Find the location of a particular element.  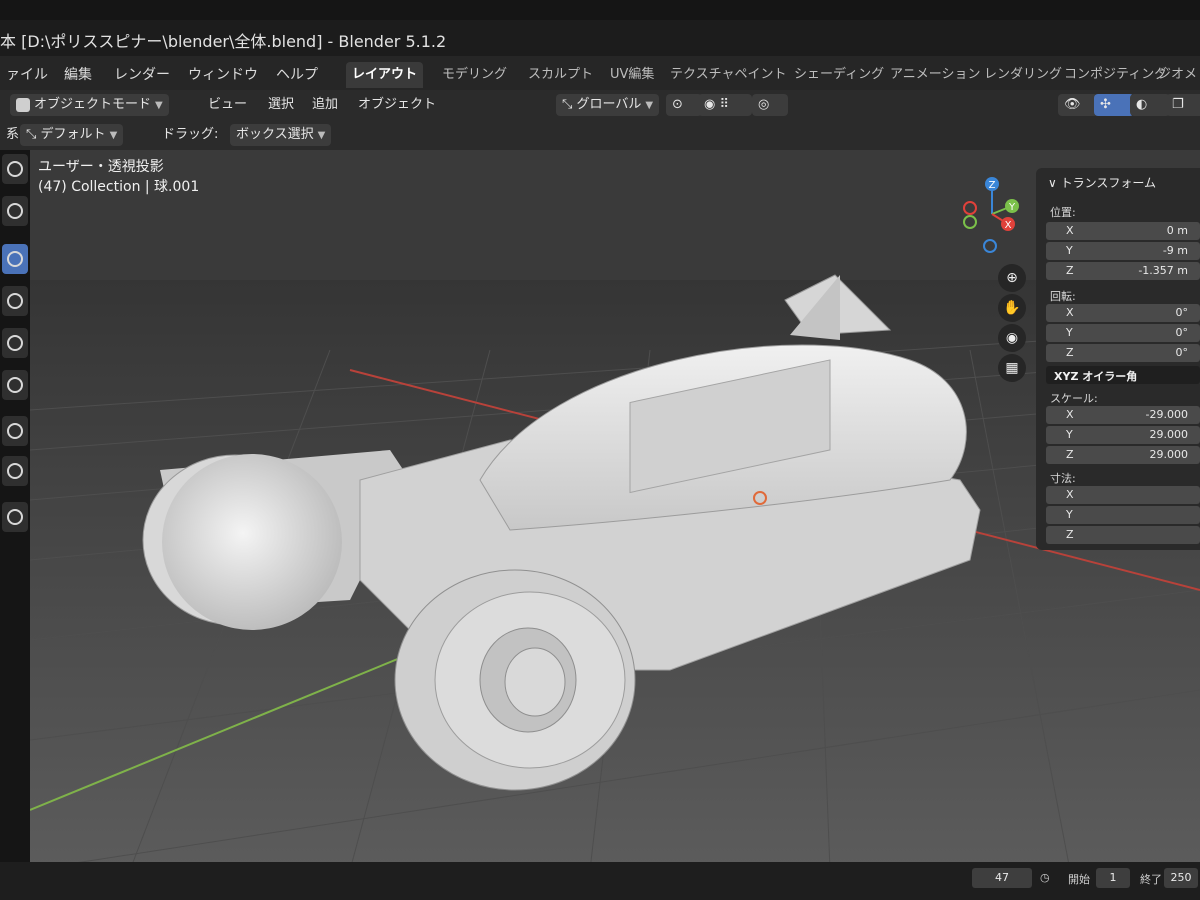

menu-add: 追加 is located at coordinates (325, 105).